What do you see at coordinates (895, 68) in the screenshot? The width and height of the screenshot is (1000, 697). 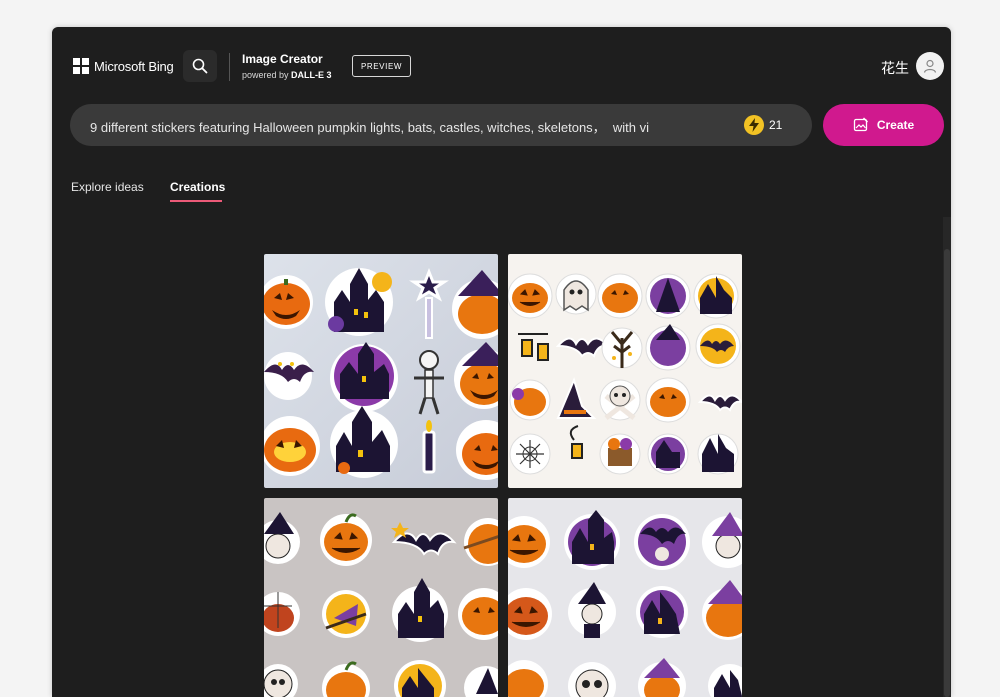 I see `user-name: 花生` at bounding box center [895, 68].